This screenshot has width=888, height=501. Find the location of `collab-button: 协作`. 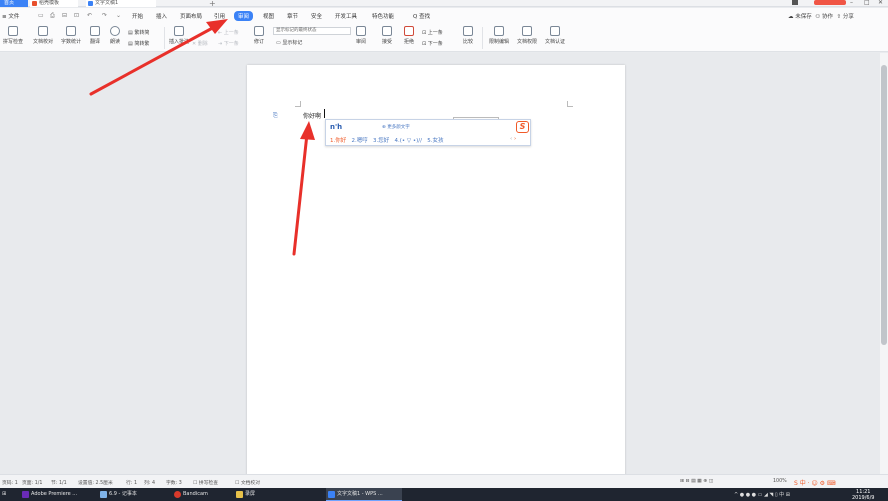

collab-button: 协作 is located at coordinates (827, 17).